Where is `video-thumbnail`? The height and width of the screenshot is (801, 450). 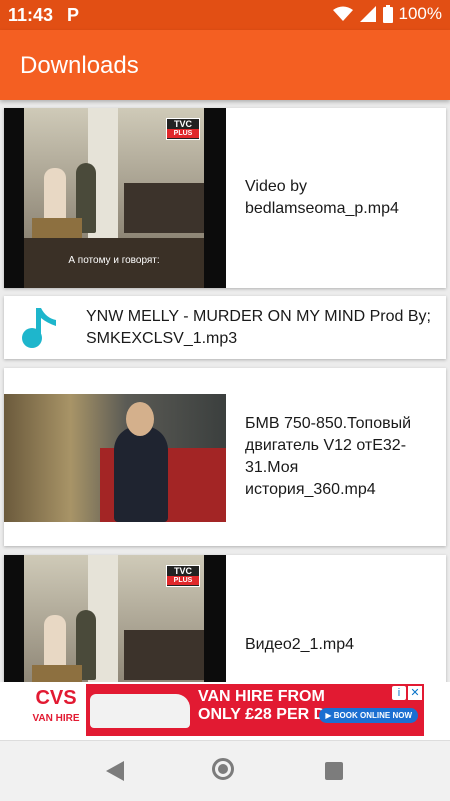
video-thumbnail is located at coordinates (115, 457).